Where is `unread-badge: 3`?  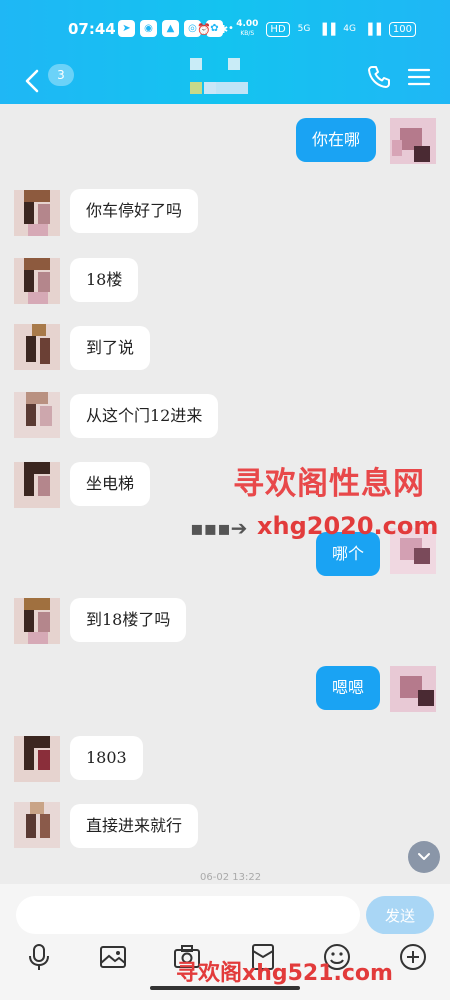 unread-badge: 3 is located at coordinates (61, 75).